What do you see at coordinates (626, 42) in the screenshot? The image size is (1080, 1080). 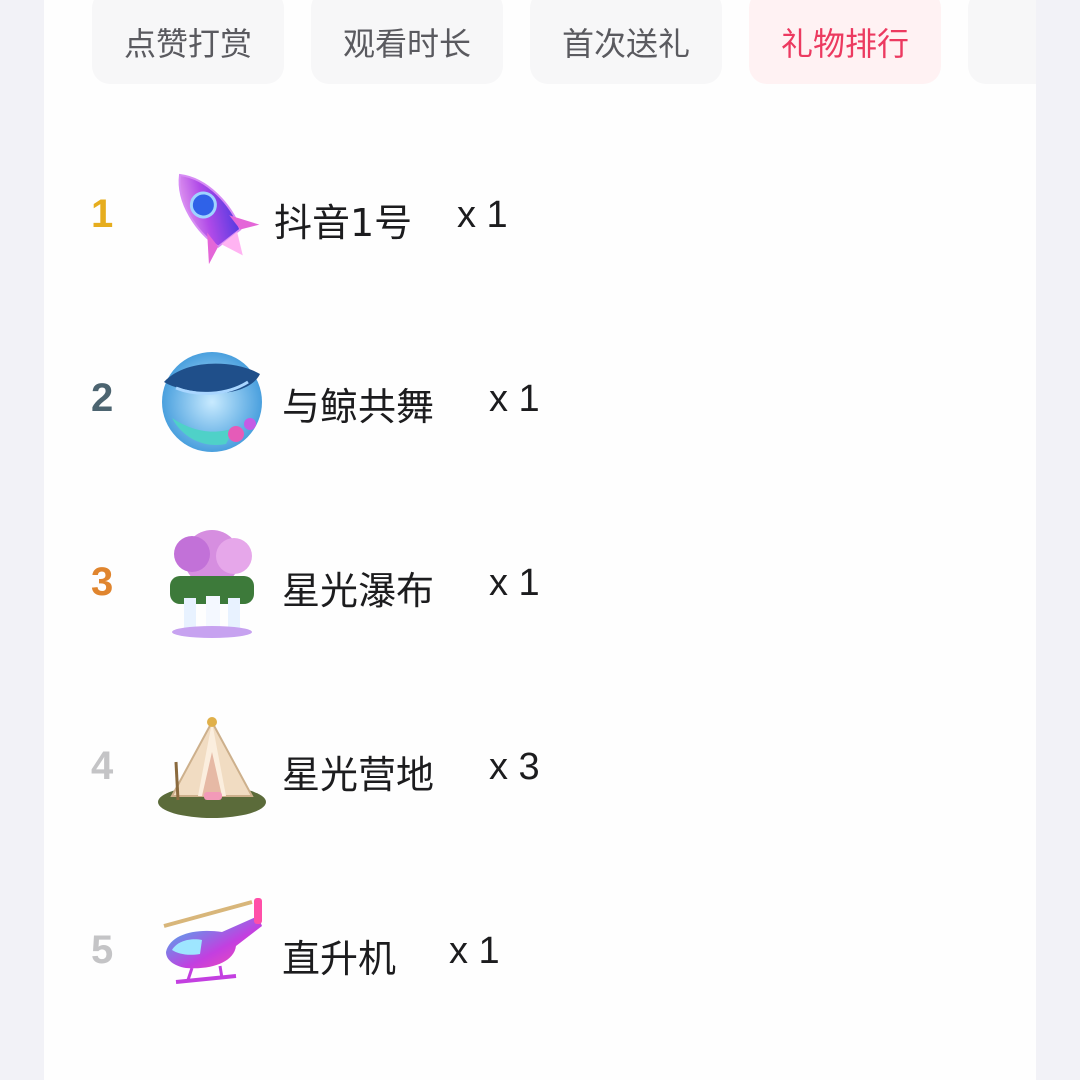 I see `tab-first-gift: 首次送礼` at bounding box center [626, 42].